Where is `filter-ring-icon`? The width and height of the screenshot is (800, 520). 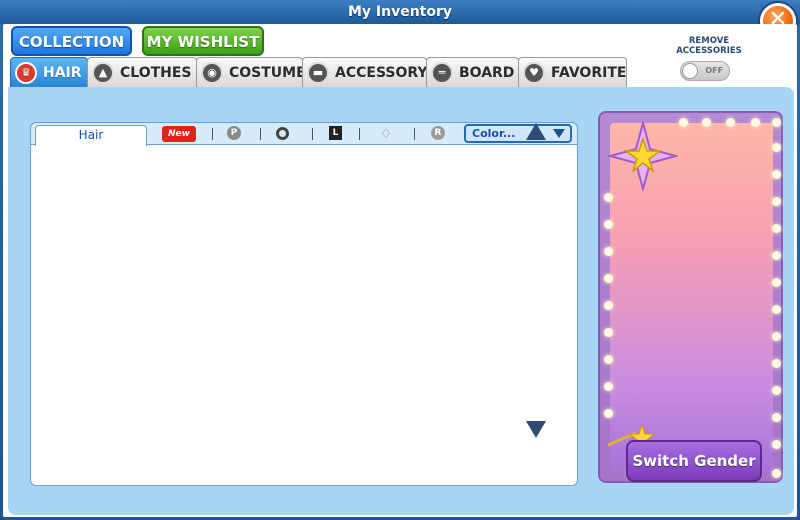
filter-ring-icon is located at coordinates (282, 133).